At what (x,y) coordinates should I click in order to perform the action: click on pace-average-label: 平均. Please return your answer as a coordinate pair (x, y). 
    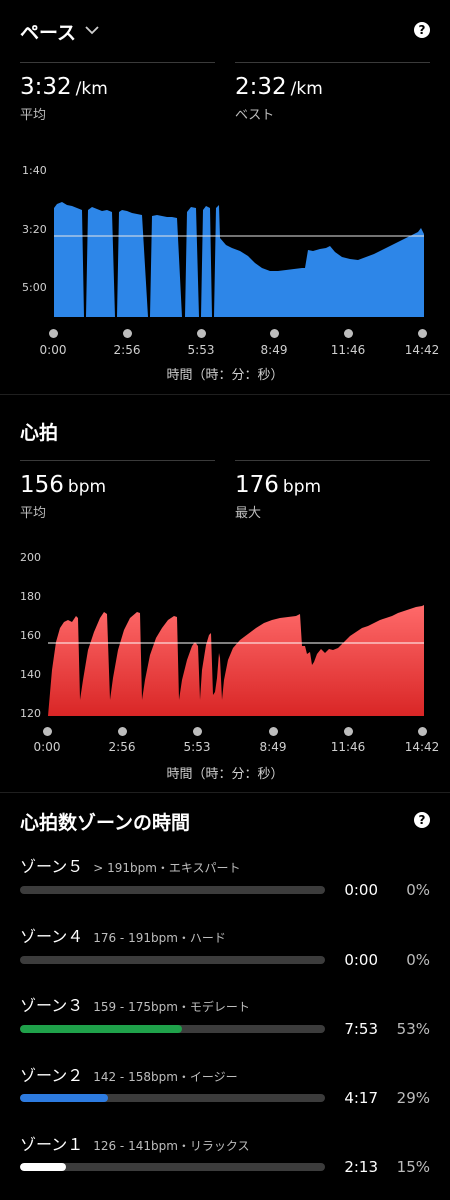
    Looking at the image, I should click on (33, 115).